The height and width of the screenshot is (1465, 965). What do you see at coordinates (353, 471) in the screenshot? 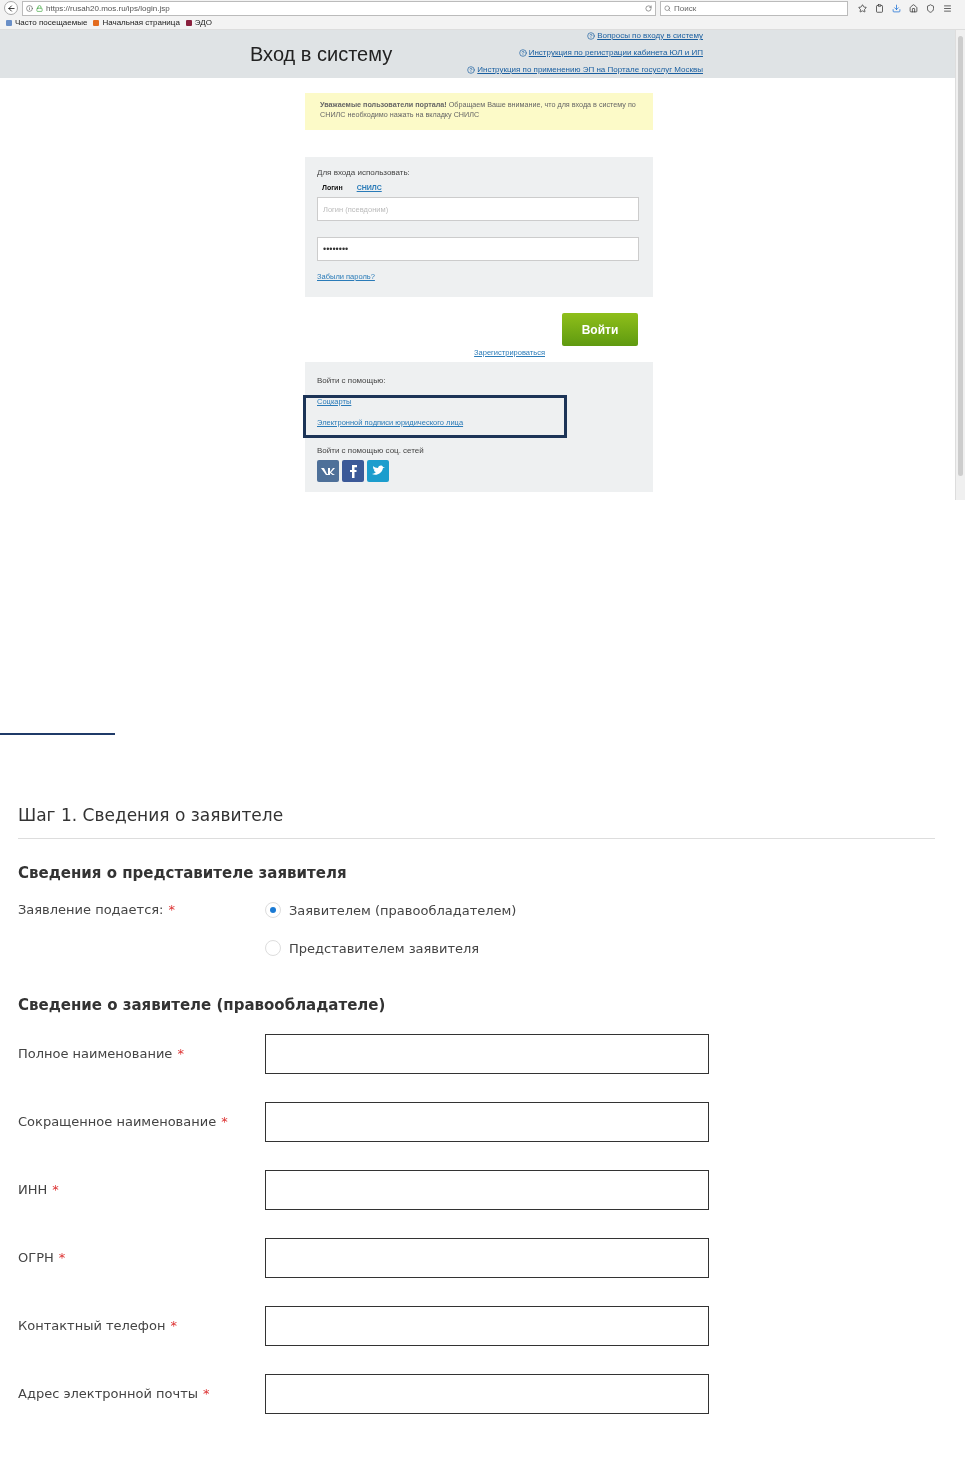
I see `facebook-icon` at bounding box center [353, 471].